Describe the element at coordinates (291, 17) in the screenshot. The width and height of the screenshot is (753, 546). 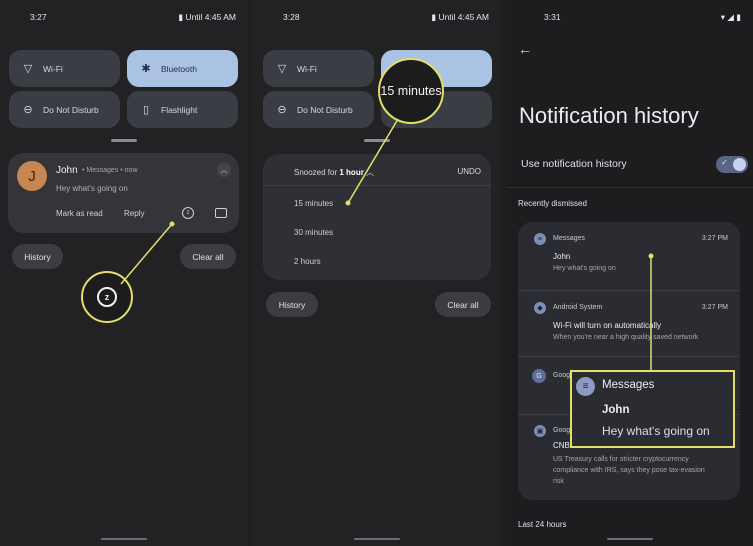
I see `status-time: 3:28` at that location.